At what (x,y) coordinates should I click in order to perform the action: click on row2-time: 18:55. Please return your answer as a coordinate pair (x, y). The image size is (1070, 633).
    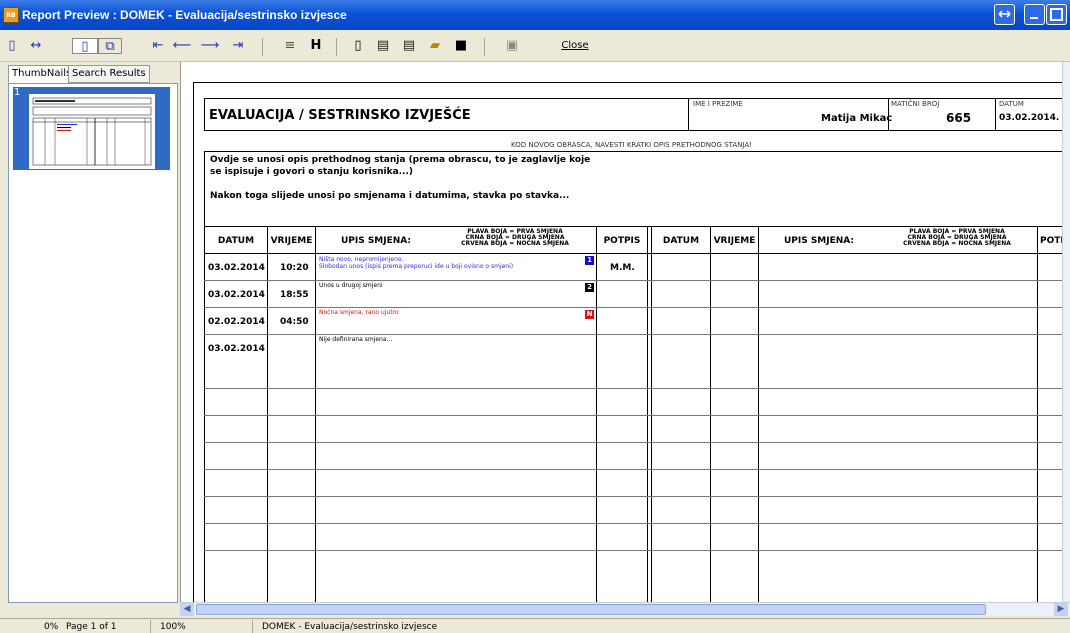
    Looking at the image, I should click on (294, 295).